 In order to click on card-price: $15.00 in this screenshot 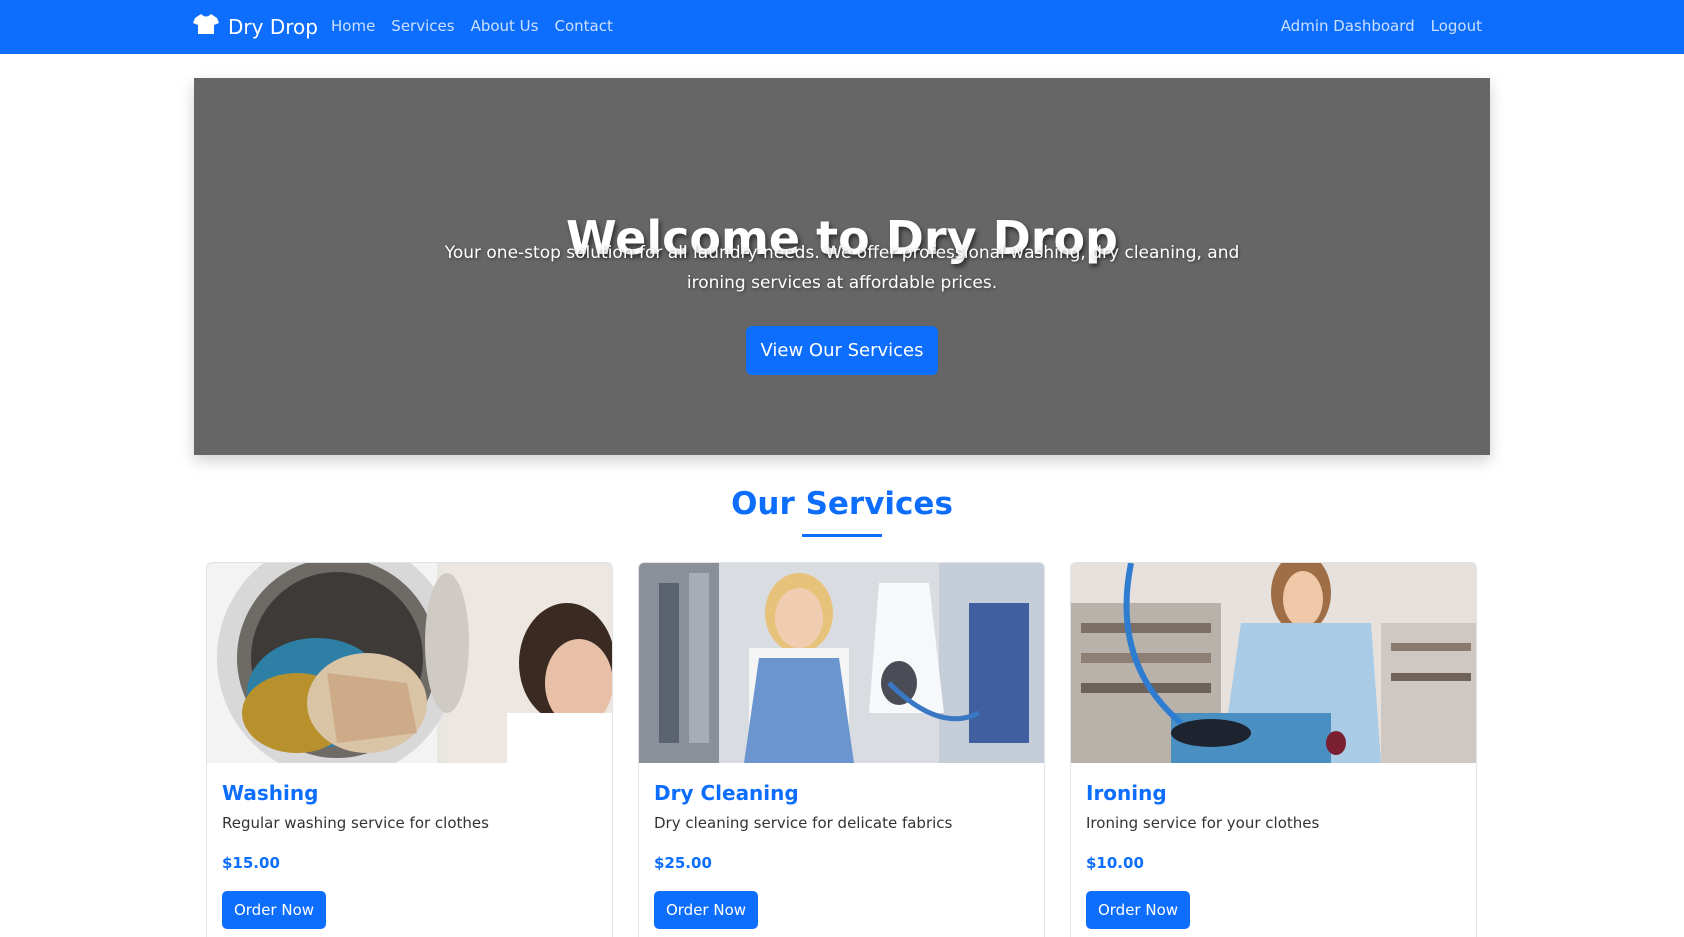, I will do `click(251, 863)`.